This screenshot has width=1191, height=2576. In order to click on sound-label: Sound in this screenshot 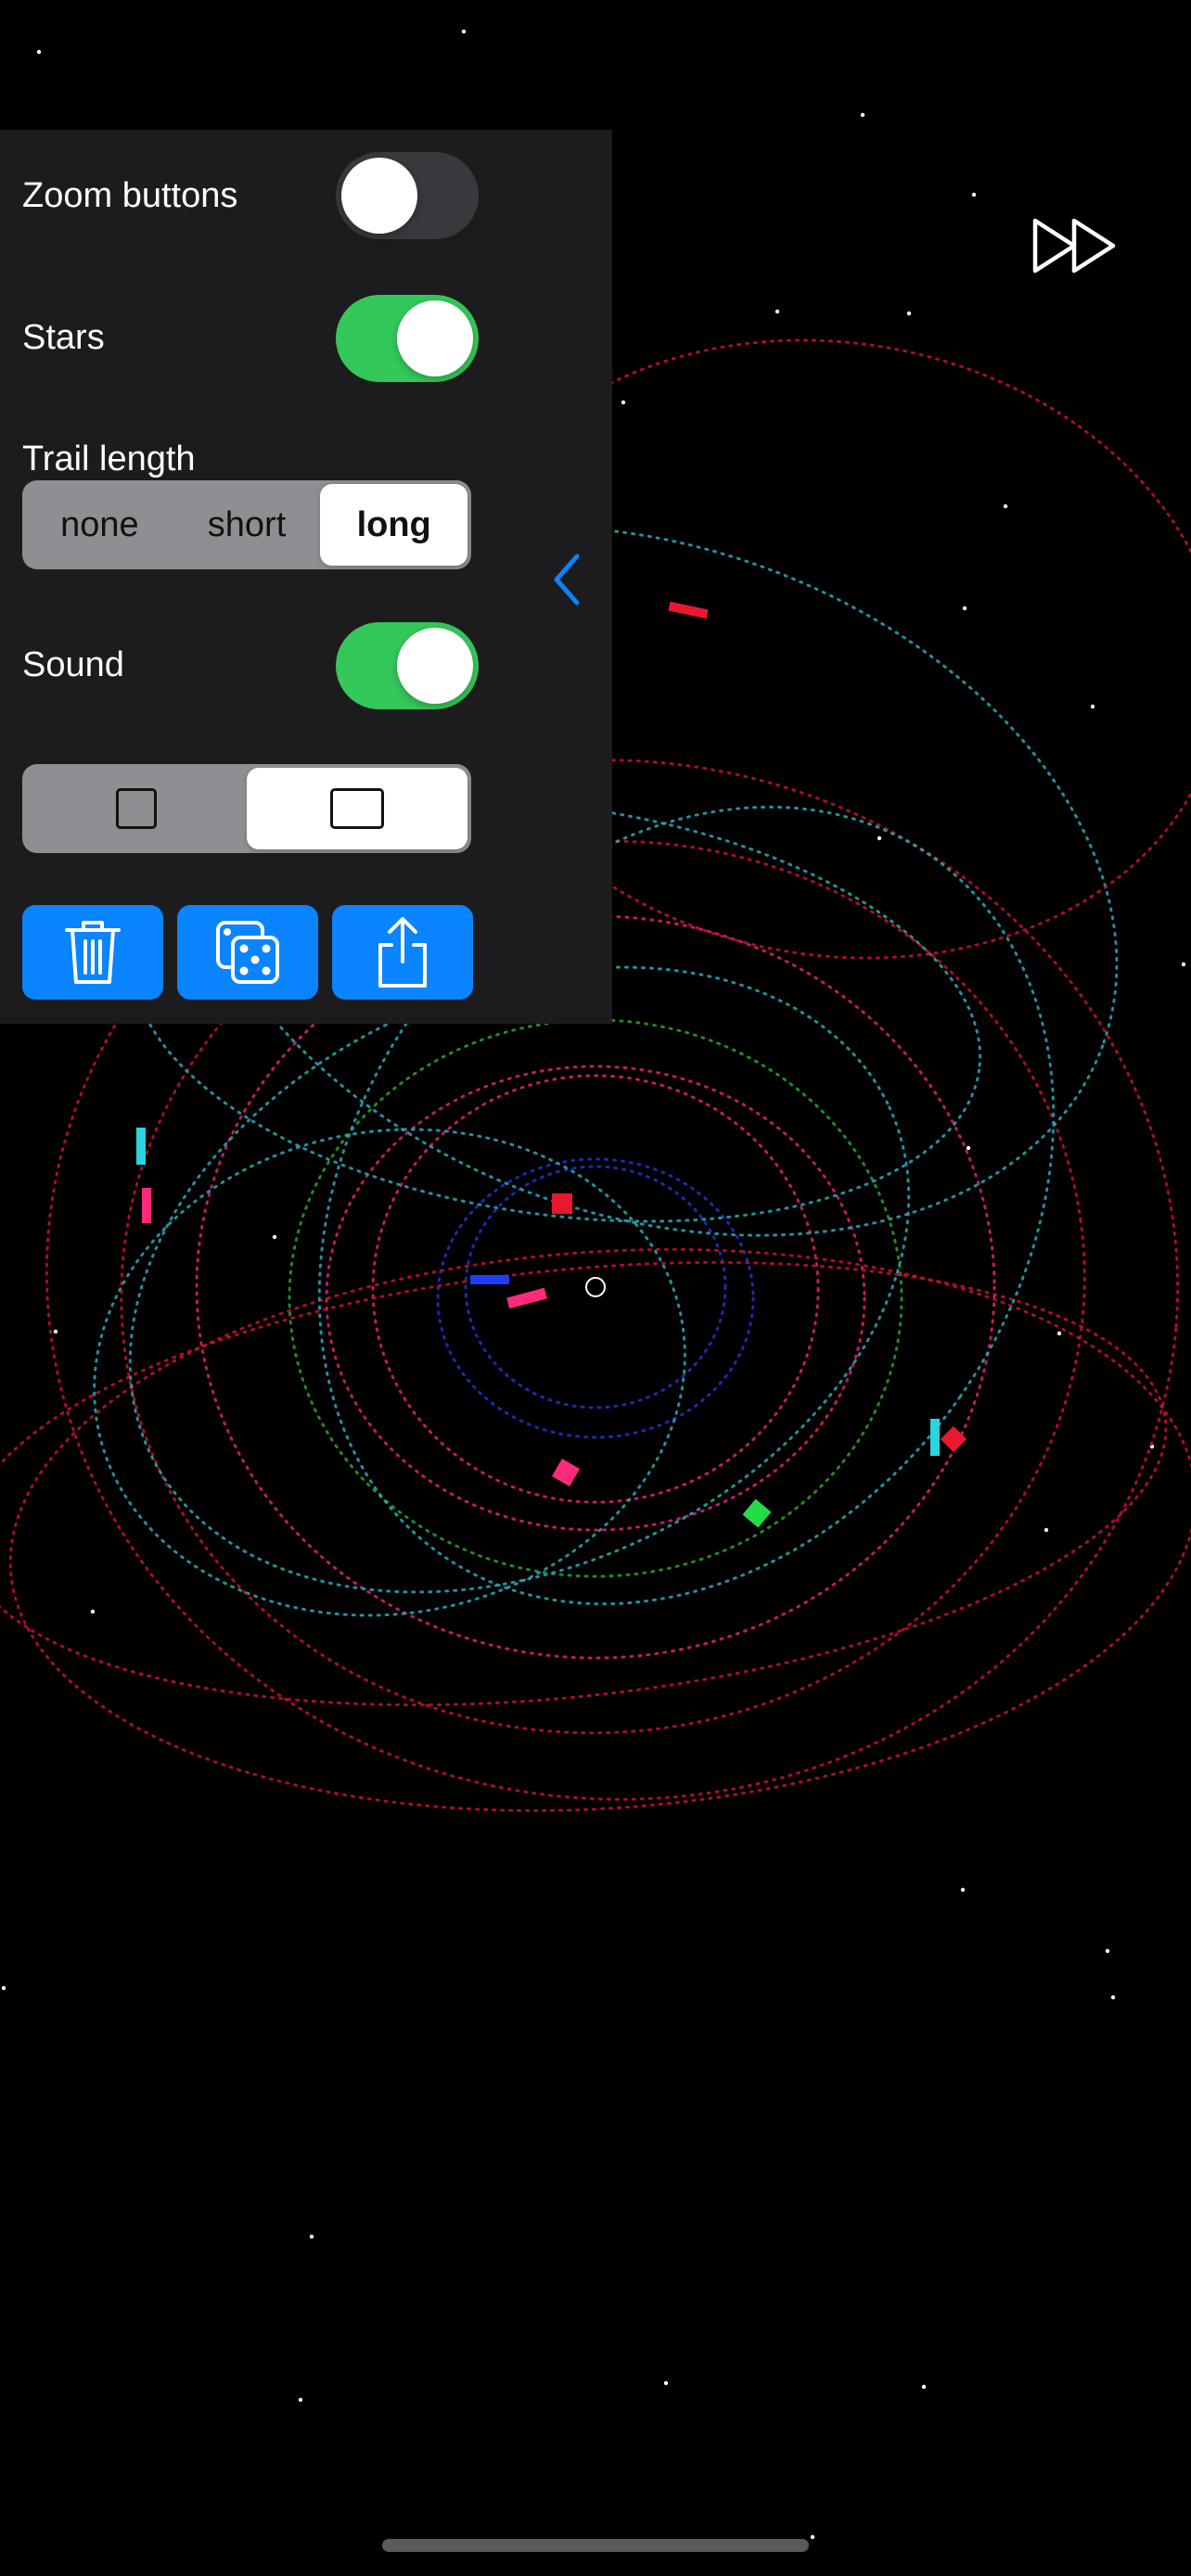, I will do `click(73, 665)`.